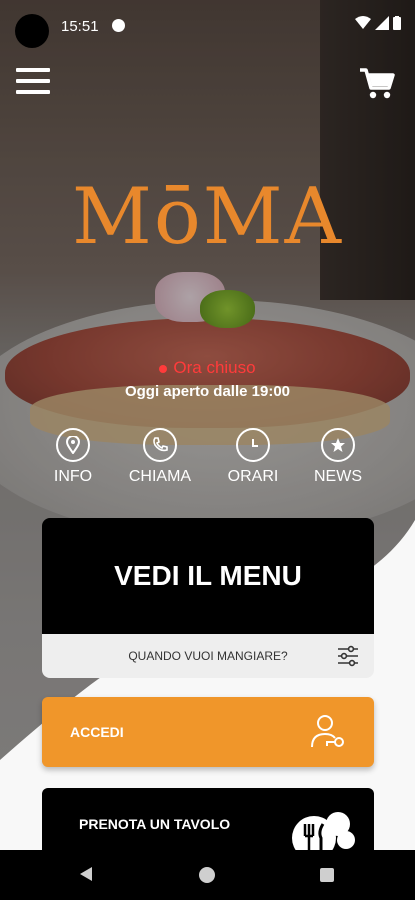 The width and height of the screenshot is (415, 900). What do you see at coordinates (160, 476) in the screenshot?
I see `quick-action-label: CHIAMA` at bounding box center [160, 476].